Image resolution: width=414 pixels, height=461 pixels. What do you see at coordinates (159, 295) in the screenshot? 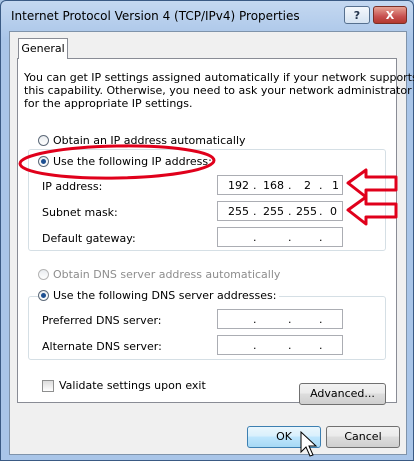
I see `use-following-dns-radio: Use the following DNS server addresses:` at bounding box center [159, 295].